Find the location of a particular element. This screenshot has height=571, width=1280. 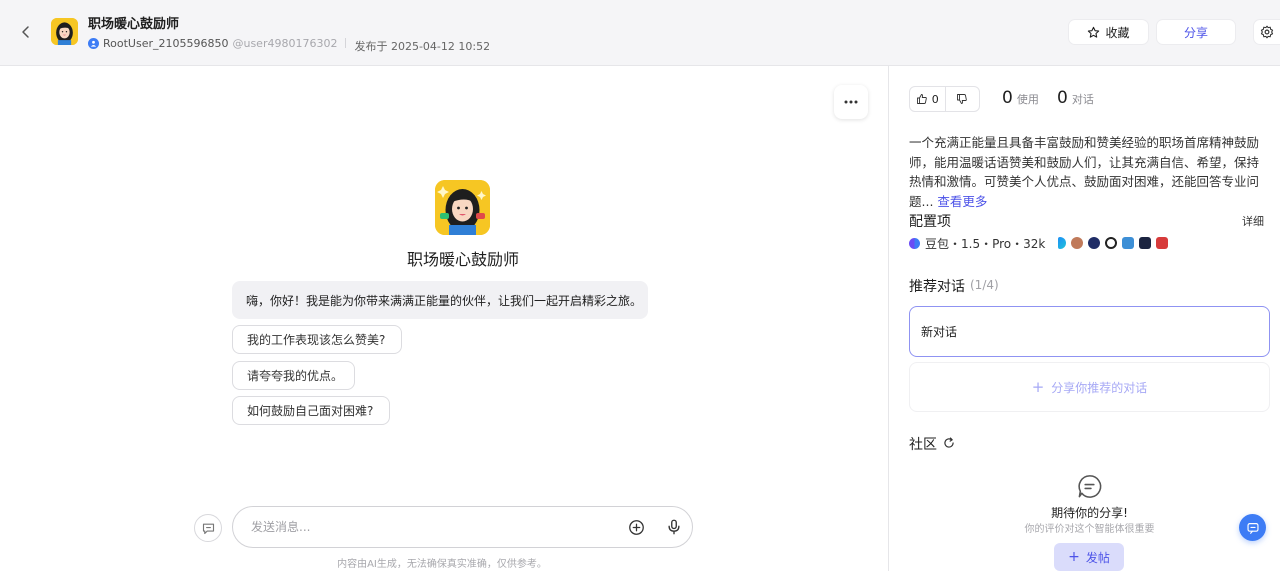

feedback-float-button is located at coordinates (1252, 527).